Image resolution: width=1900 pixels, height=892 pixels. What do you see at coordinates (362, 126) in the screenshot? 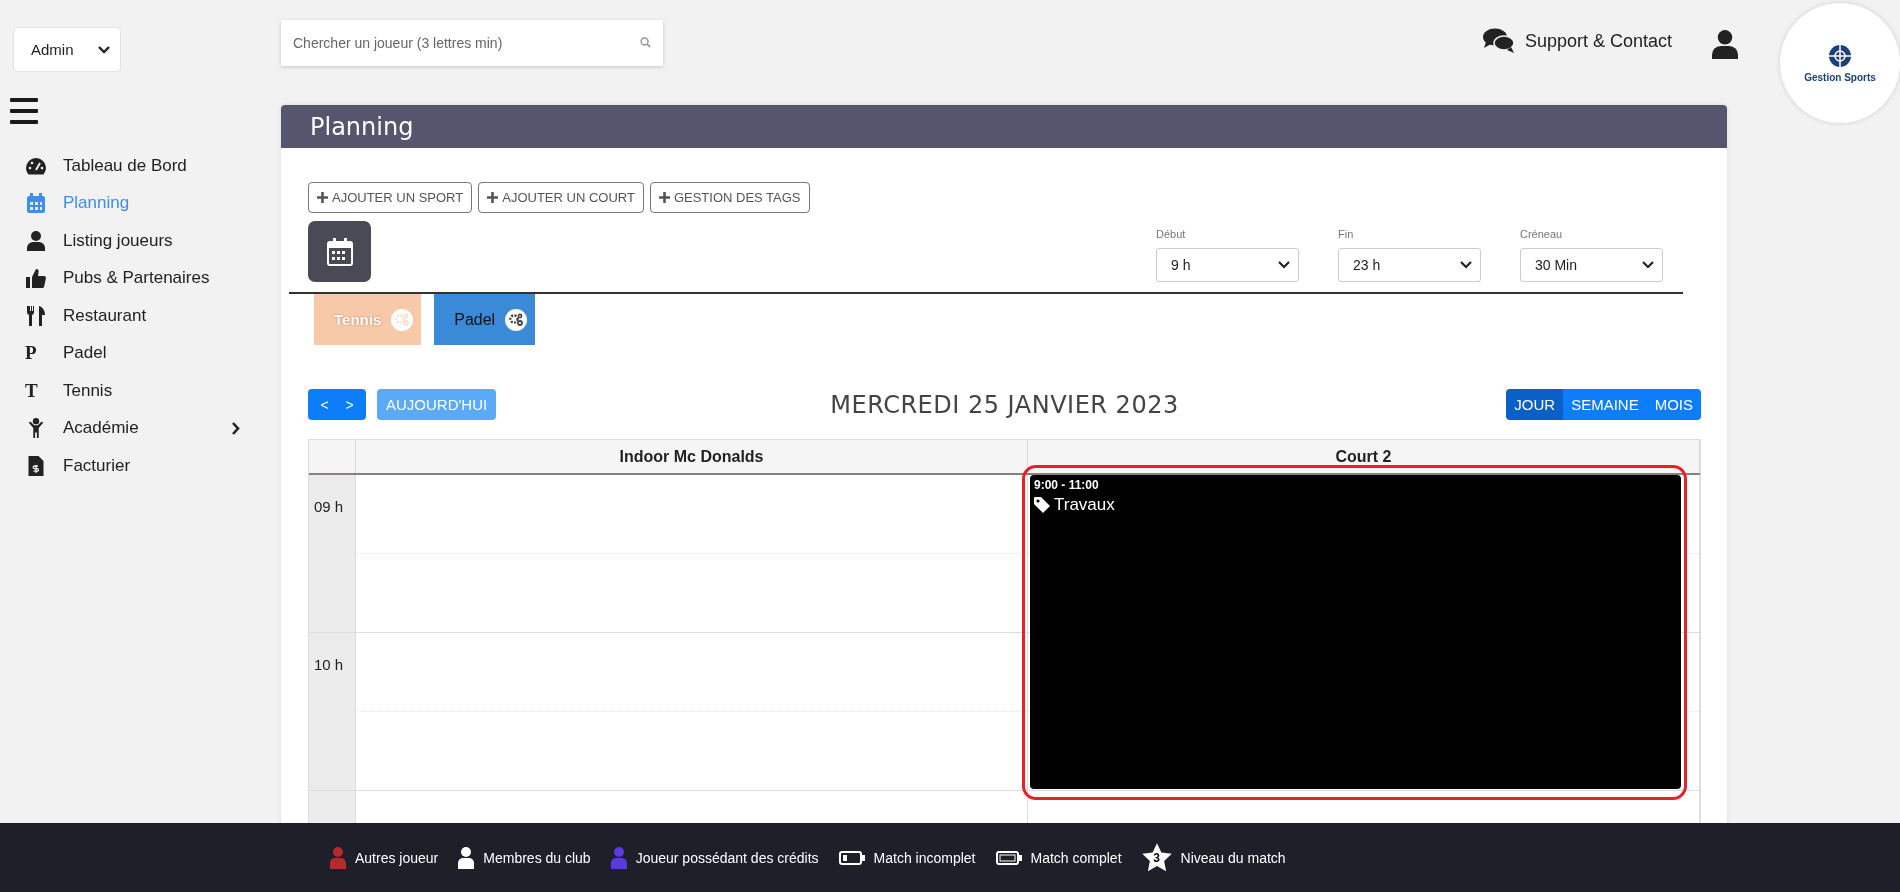
I see `panel-title: Planning` at bounding box center [362, 126].